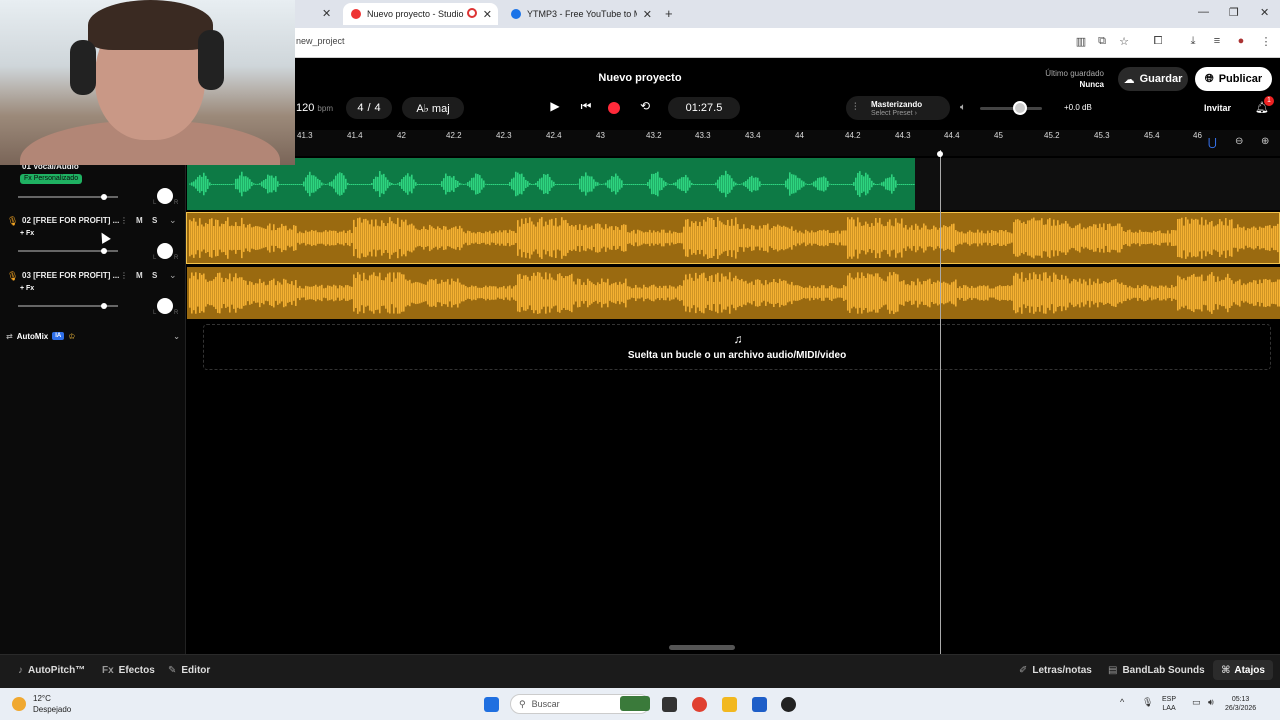 The width and height of the screenshot is (1280, 720). What do you see at coordinates (1124, 41) in the screenshot?
I see `bookmark-star-icon: ☆` at bounding box center [1124, 41].